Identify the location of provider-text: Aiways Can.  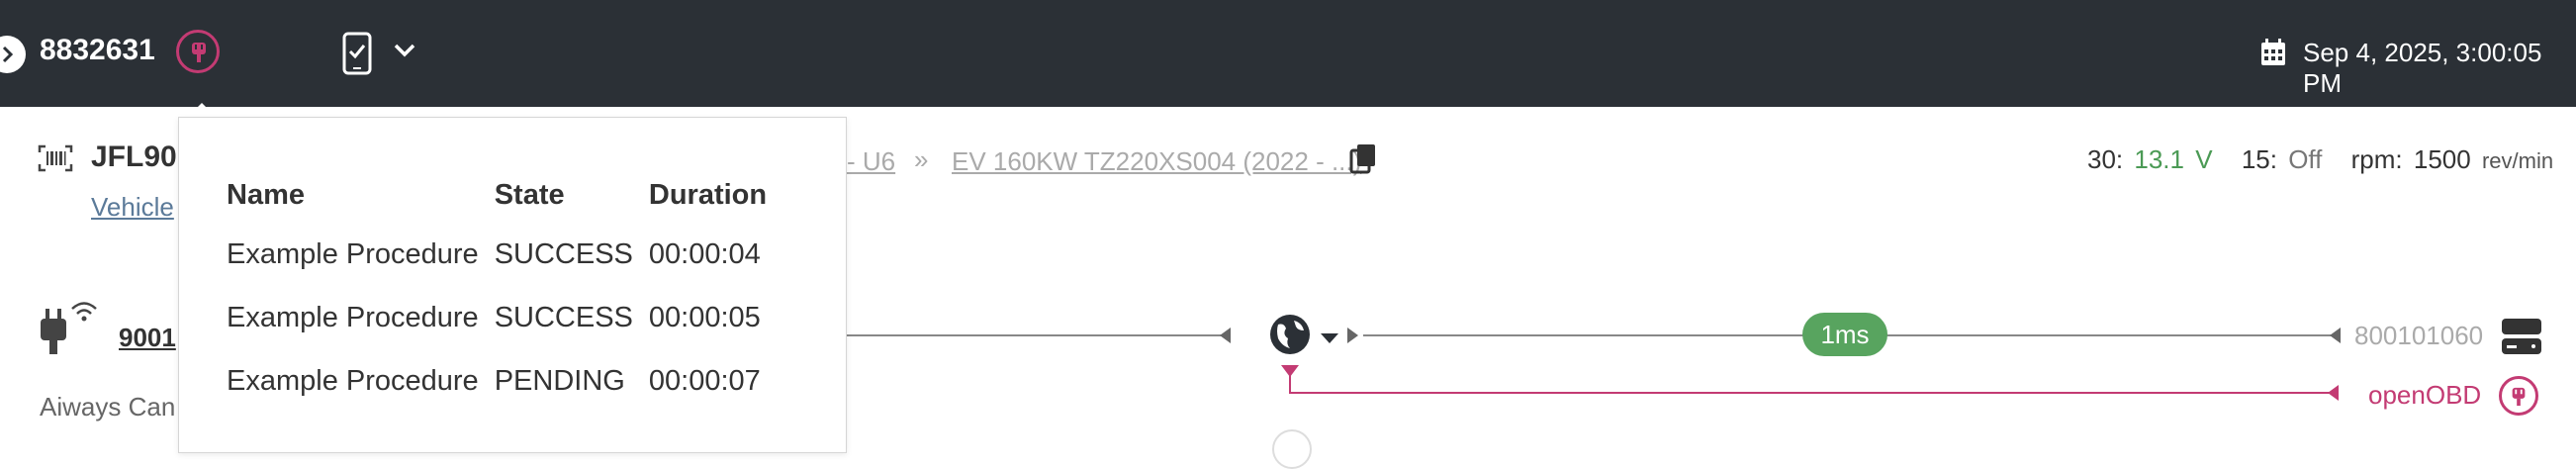
(108, 407).